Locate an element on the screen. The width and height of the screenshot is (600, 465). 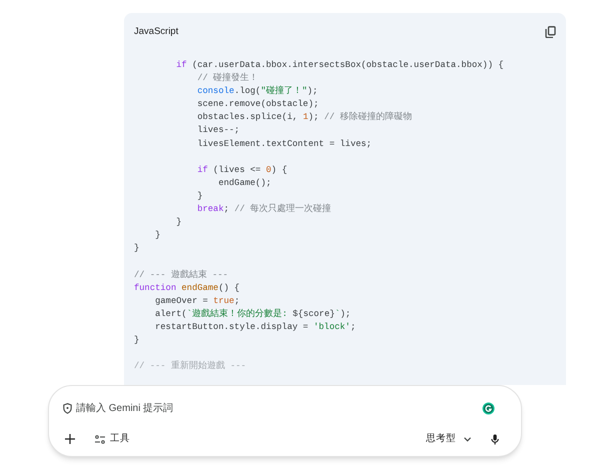
code-line: if (car.userData.bbox.intersectsBox(obstacle.userData.bbox)) { is located at coordinates (339, 65).